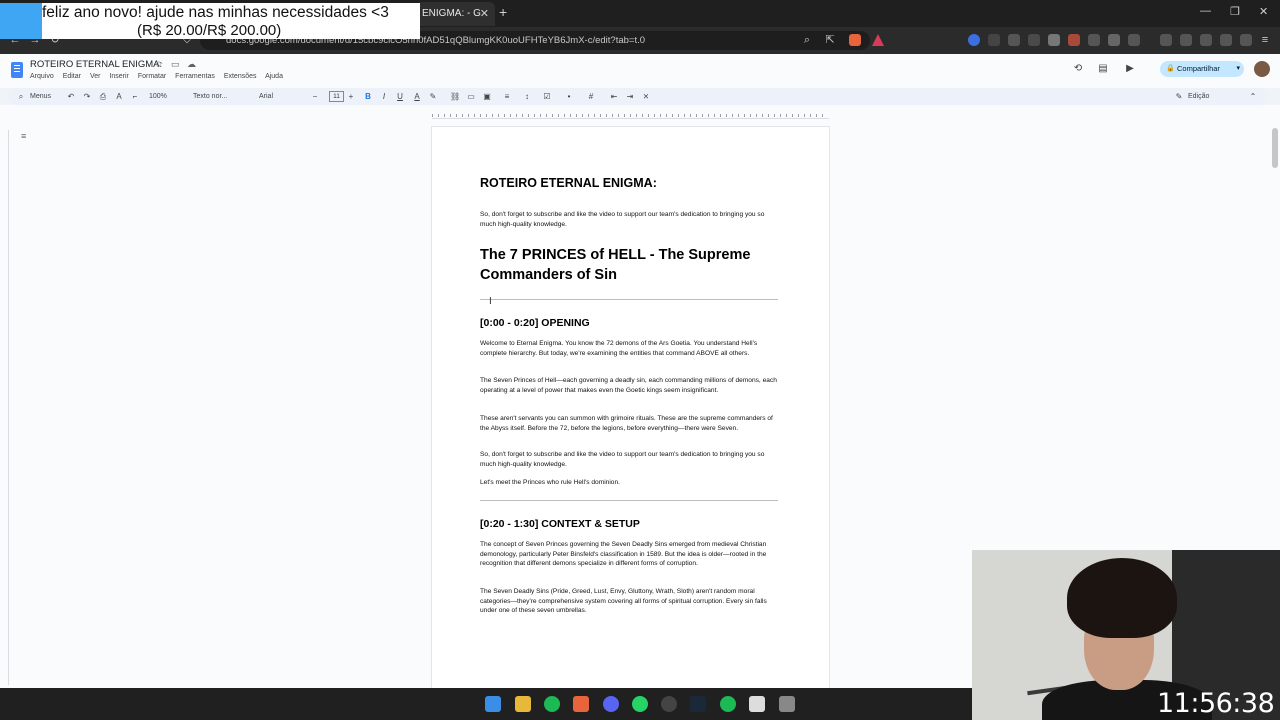  Describe the element at coordinates (807, 40) in the screenshot. I see `zoom-search-icon: ⌕` at that location.